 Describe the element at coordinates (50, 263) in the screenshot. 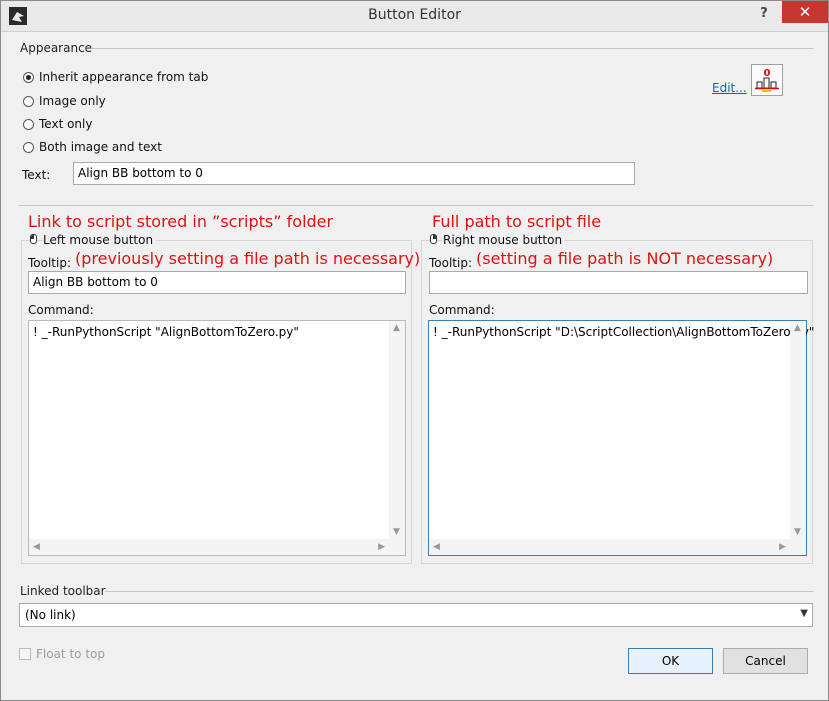

I see `left-tooltip-label: Tooltip:` at that location.